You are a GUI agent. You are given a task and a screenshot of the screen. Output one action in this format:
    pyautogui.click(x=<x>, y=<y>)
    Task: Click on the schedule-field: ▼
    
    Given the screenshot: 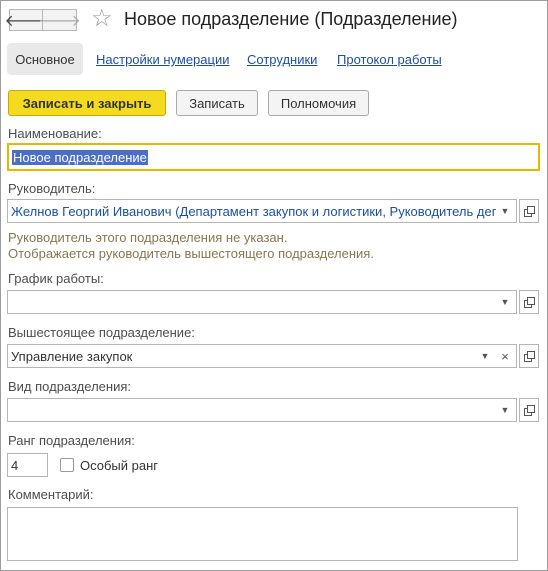 What is the action you would take?
    pyautogui.click(x=262, y=302)
    